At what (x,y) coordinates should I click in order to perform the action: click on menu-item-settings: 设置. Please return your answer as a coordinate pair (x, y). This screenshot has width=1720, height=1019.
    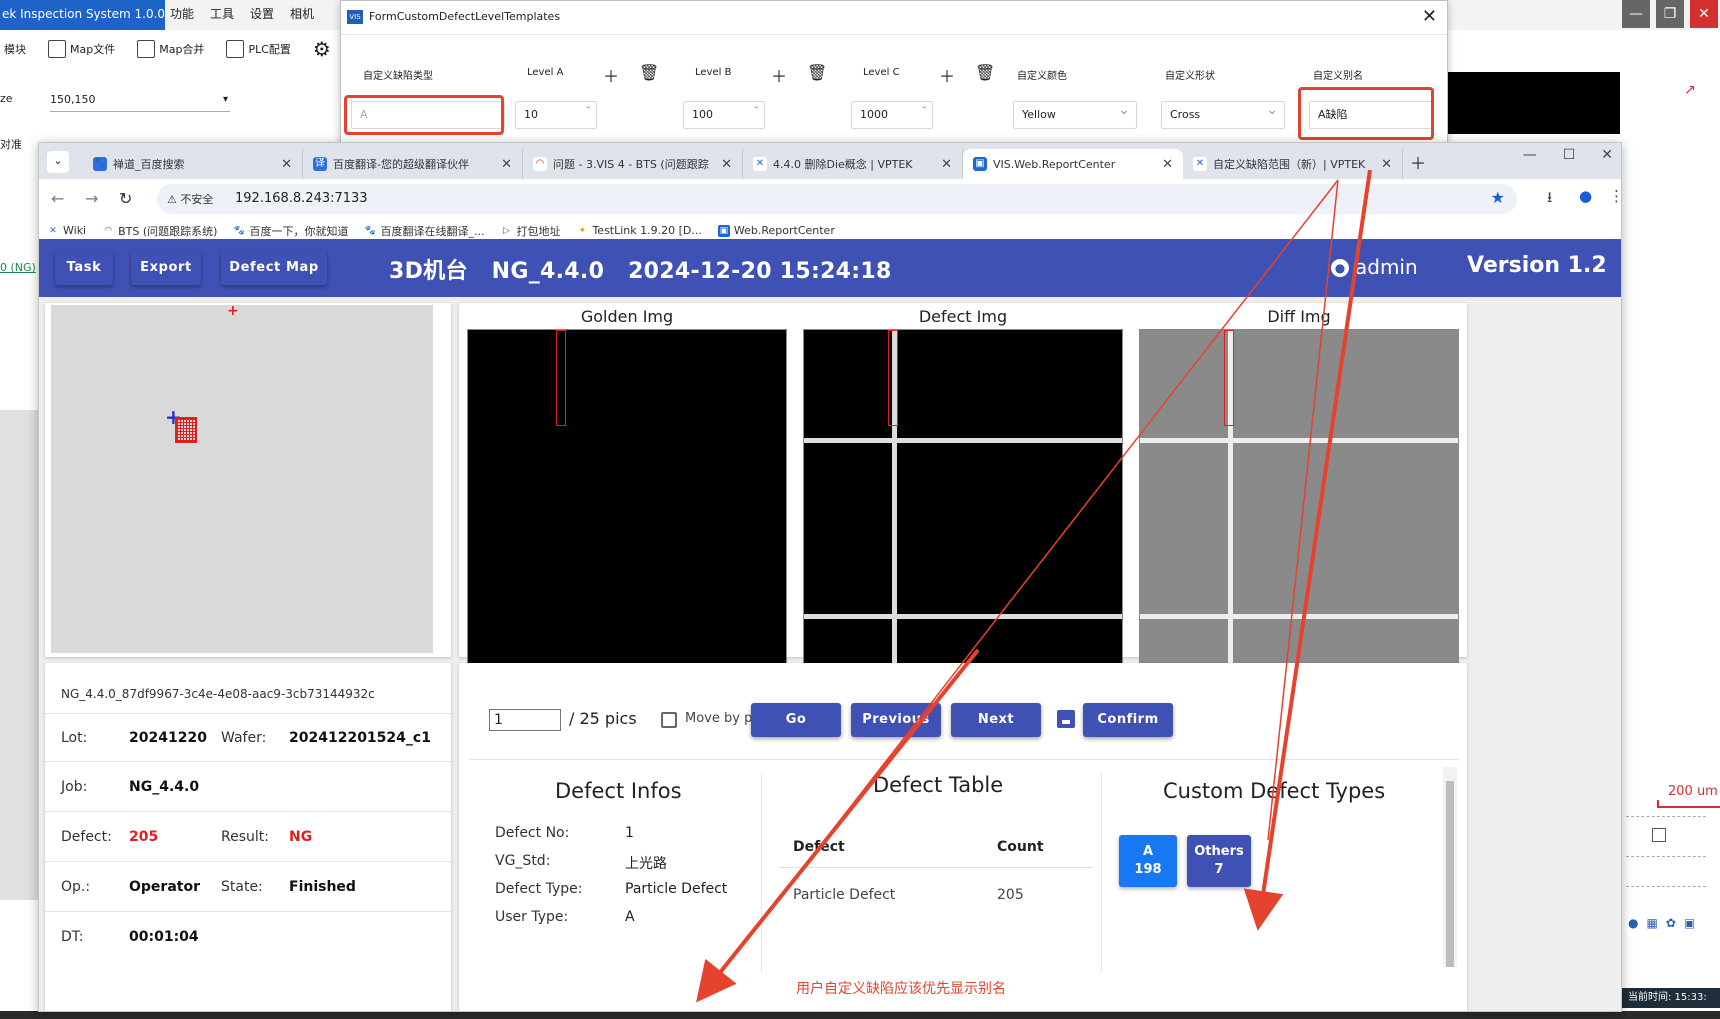
    Looking at the image, I should click on (262, 15).